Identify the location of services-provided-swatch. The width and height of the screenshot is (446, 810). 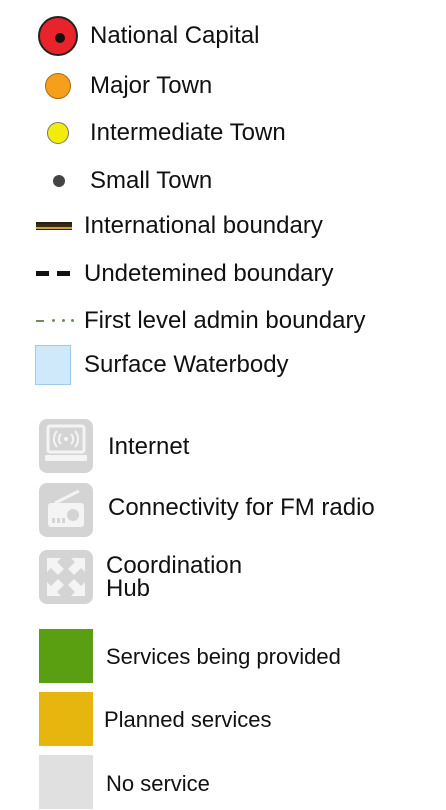
(66, 656).